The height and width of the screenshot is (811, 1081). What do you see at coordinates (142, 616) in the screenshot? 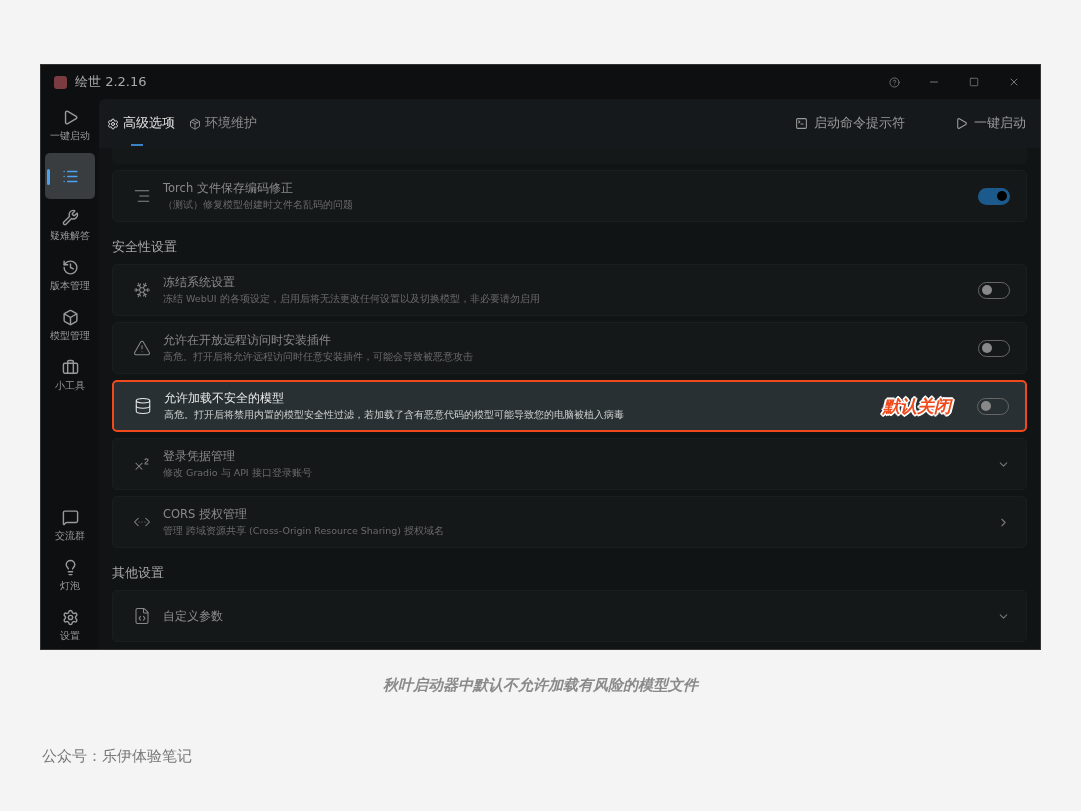
I see `code-file-icon` at bounding box center [142, 616].